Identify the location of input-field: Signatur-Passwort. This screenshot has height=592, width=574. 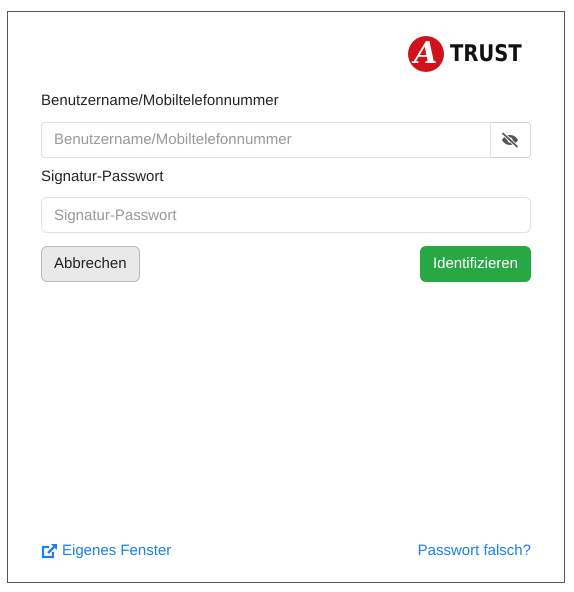
(286, 215).